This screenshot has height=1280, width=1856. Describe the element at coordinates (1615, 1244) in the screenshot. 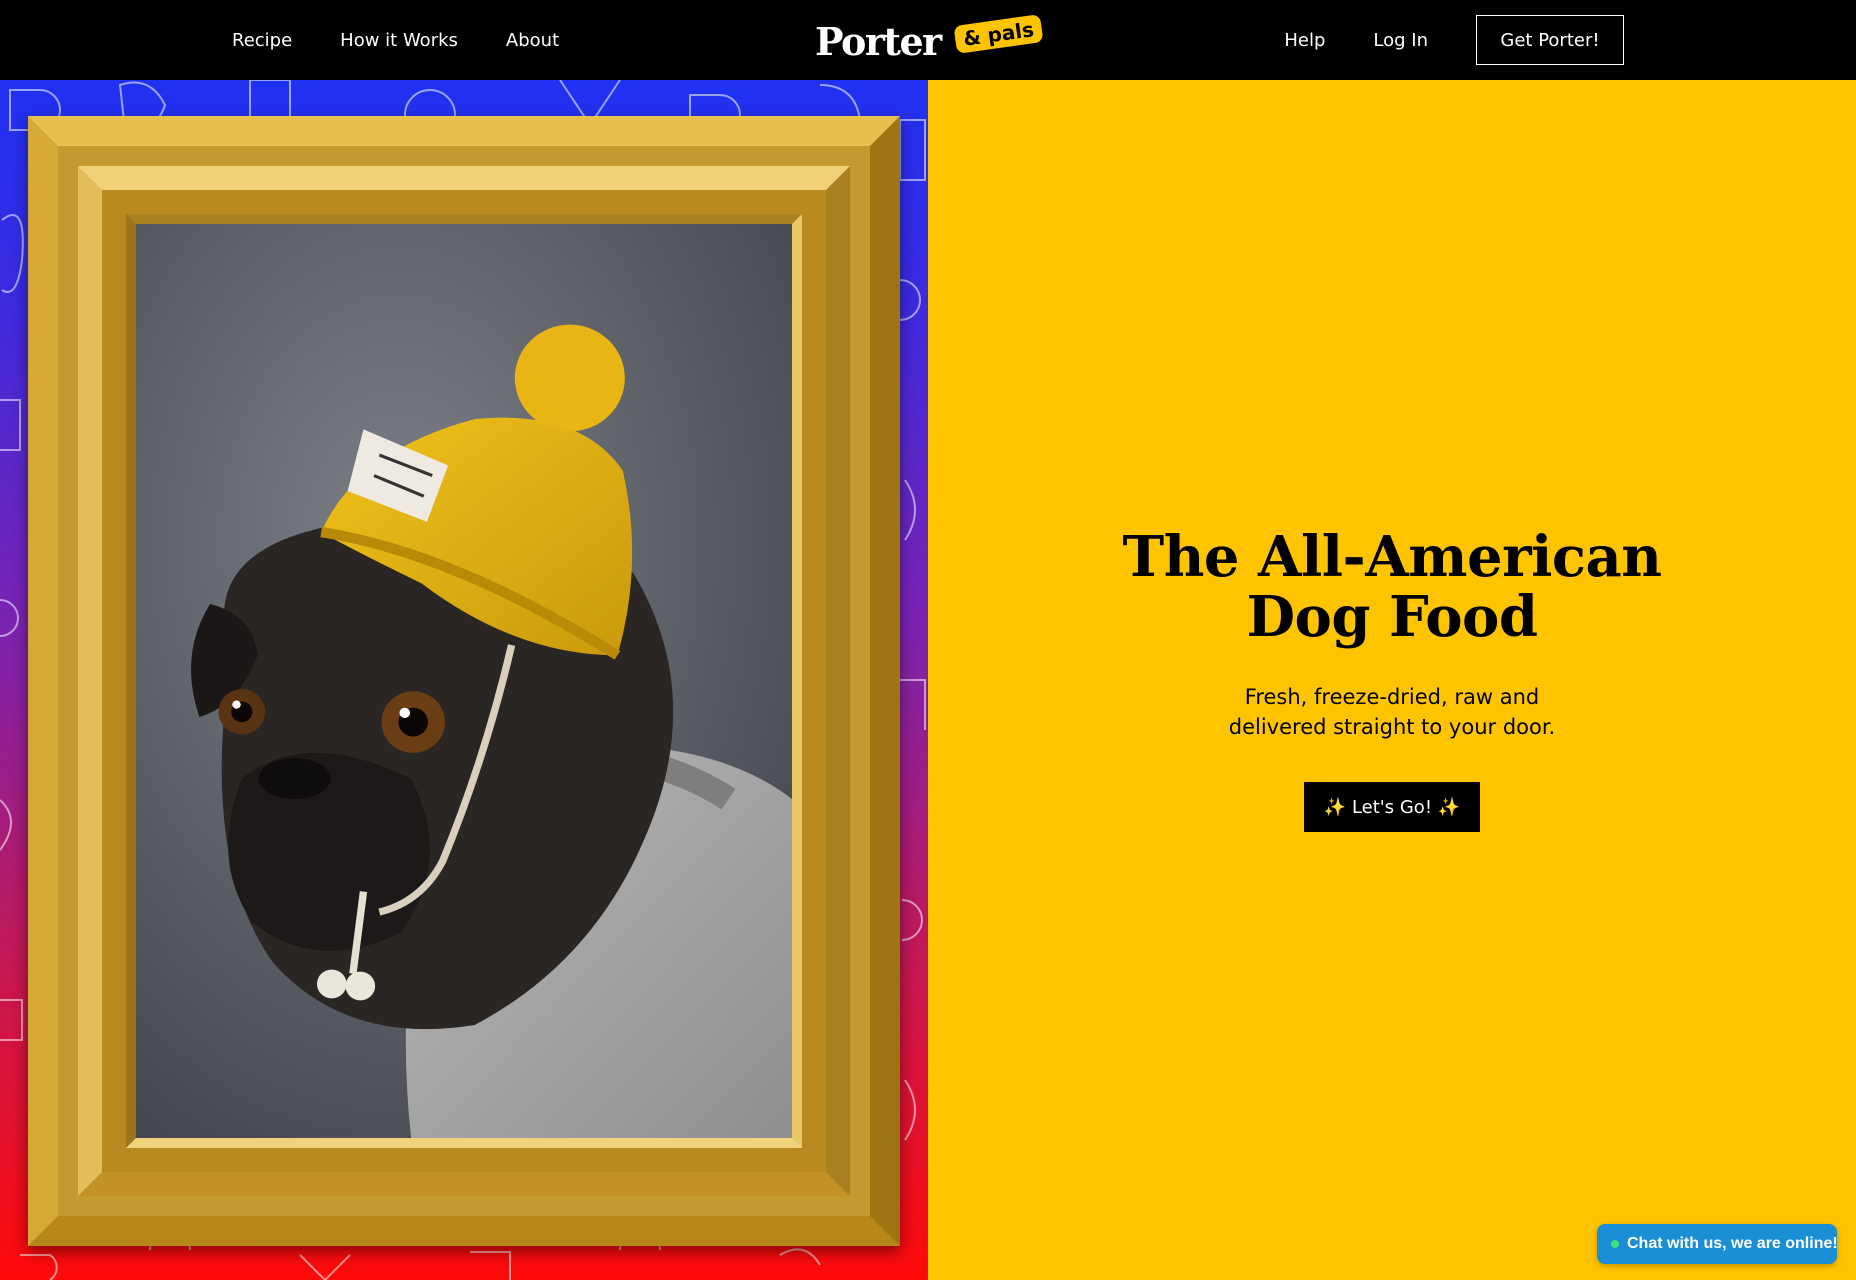

I see `online-status-dot-icon` at that location.